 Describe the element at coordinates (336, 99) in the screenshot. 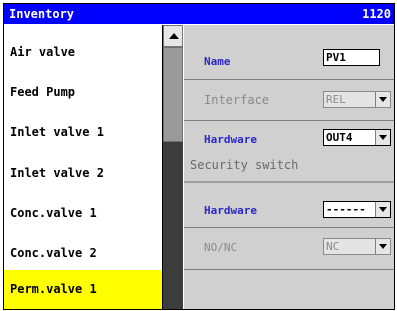

I see `interface-value: REL` at that location.